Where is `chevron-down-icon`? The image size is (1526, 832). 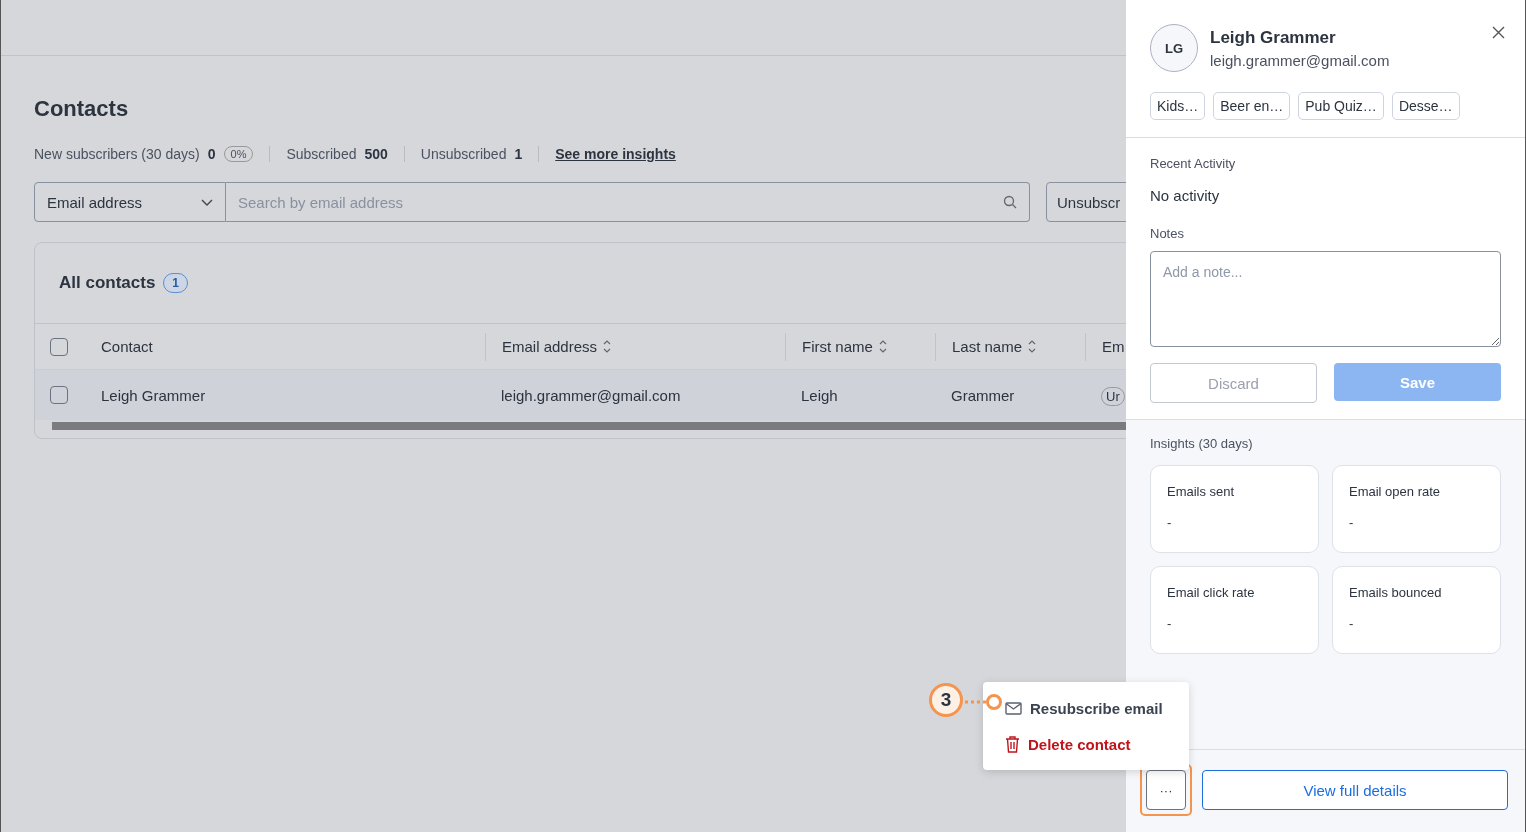 chevron-down-icon is located at coordinates (207, 202).